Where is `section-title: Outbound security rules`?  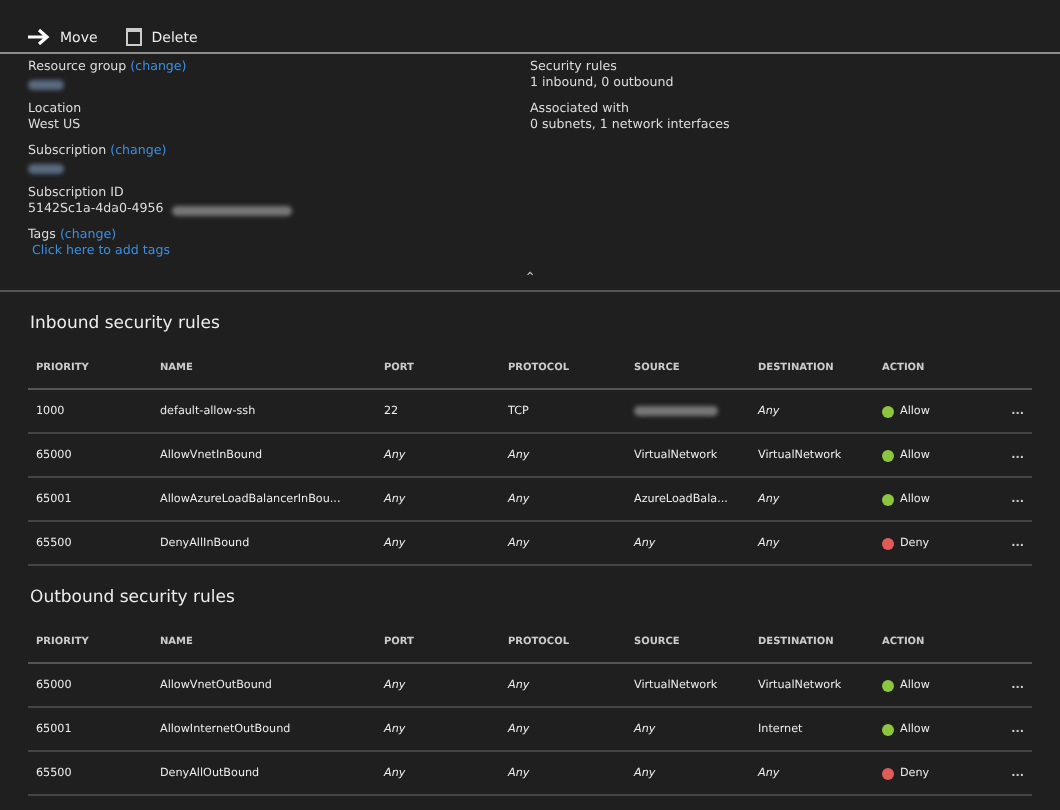
section-title: Outbound security rules is located at coordinates (132, 599).